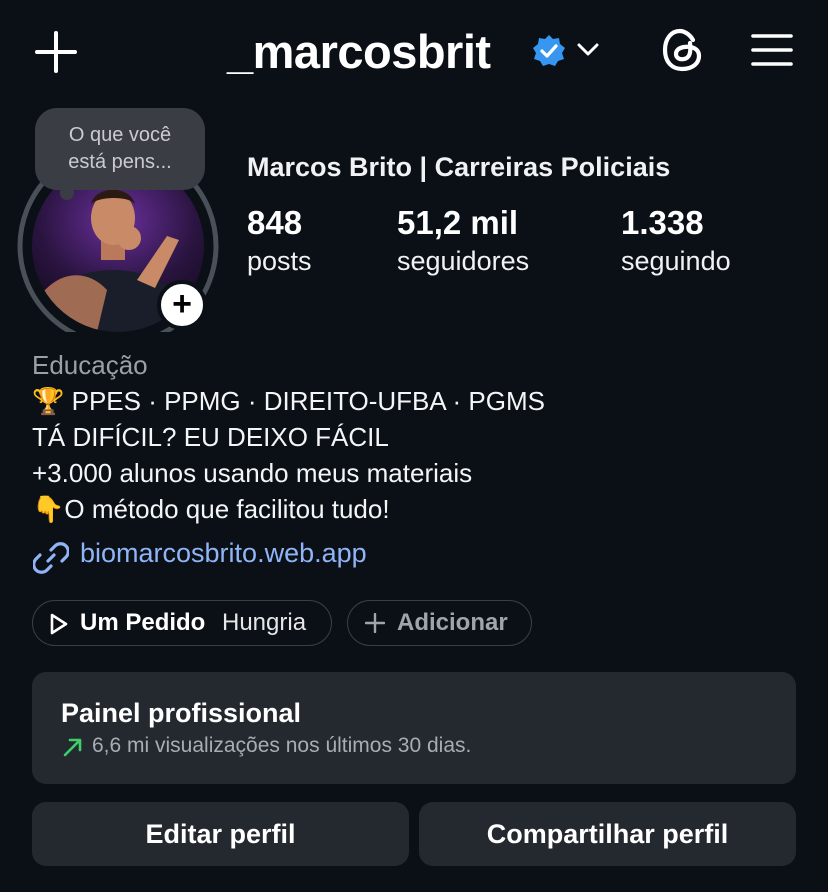 The height and width of the screenshot is (892, 828). Describe the element at coordinates (223, 553) in the screenshot. I see `bio-link: biomarcosbrito.web.app` at that location.